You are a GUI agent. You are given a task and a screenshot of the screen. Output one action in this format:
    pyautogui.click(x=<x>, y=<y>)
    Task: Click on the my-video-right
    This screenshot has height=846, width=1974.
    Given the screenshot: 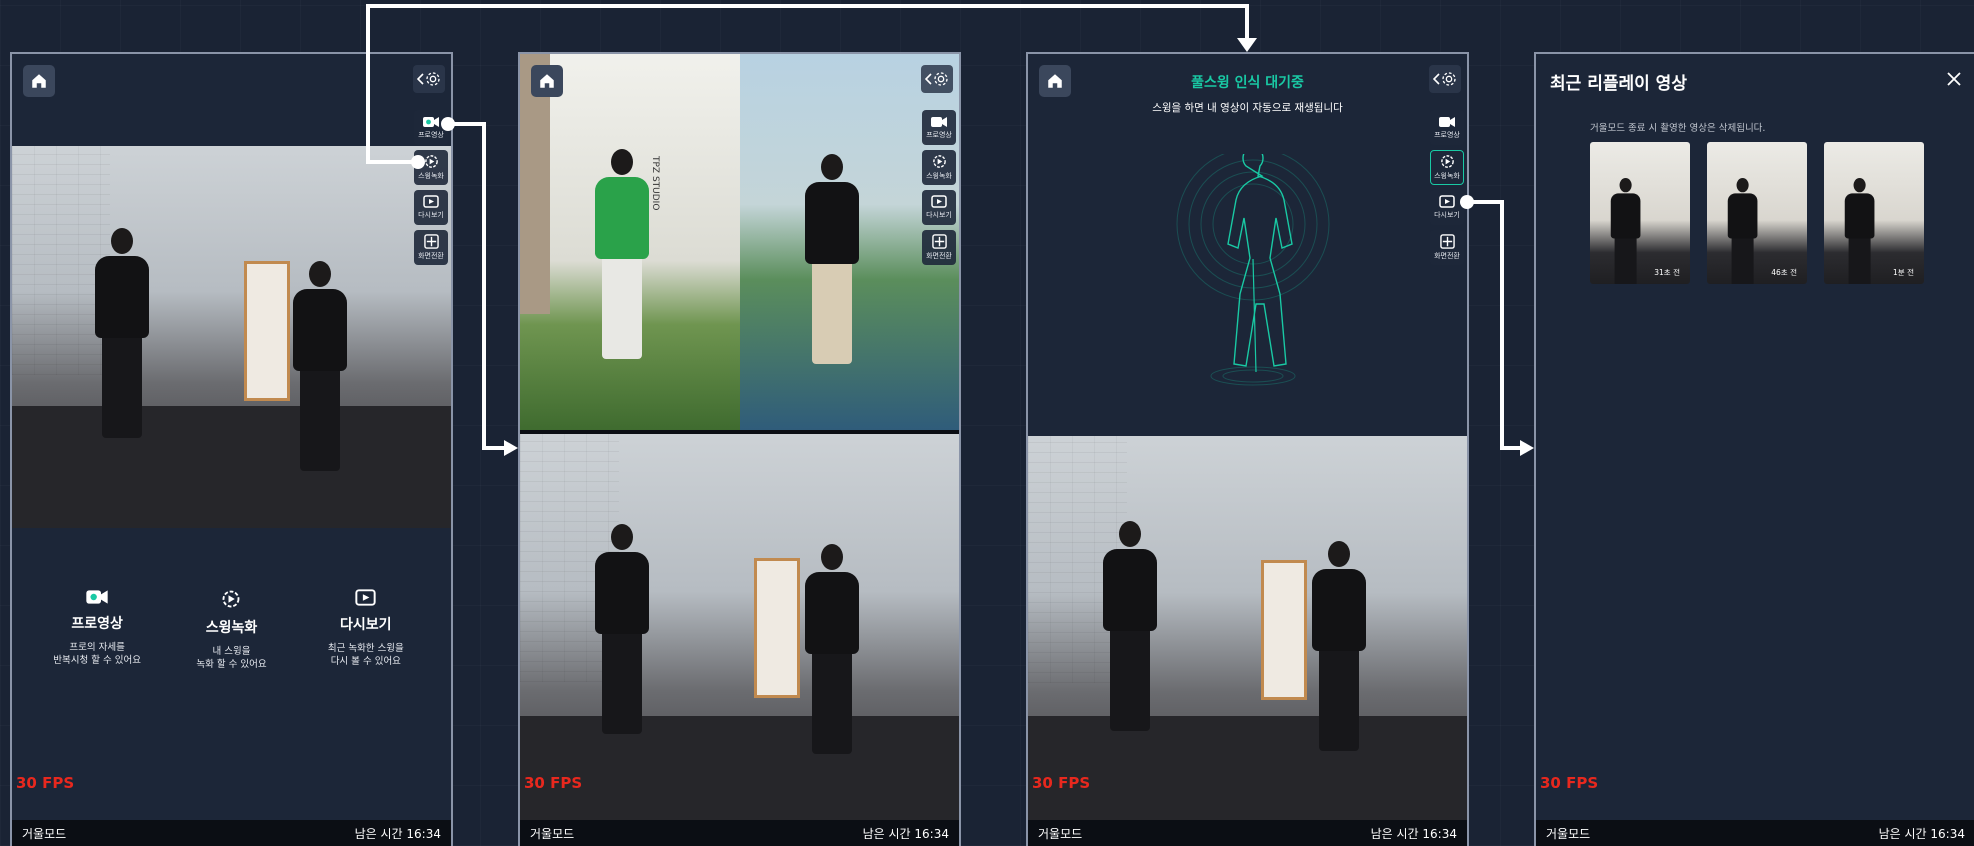 What is the action you would take?
    pyautogui.click(x=1357, y=641)
    